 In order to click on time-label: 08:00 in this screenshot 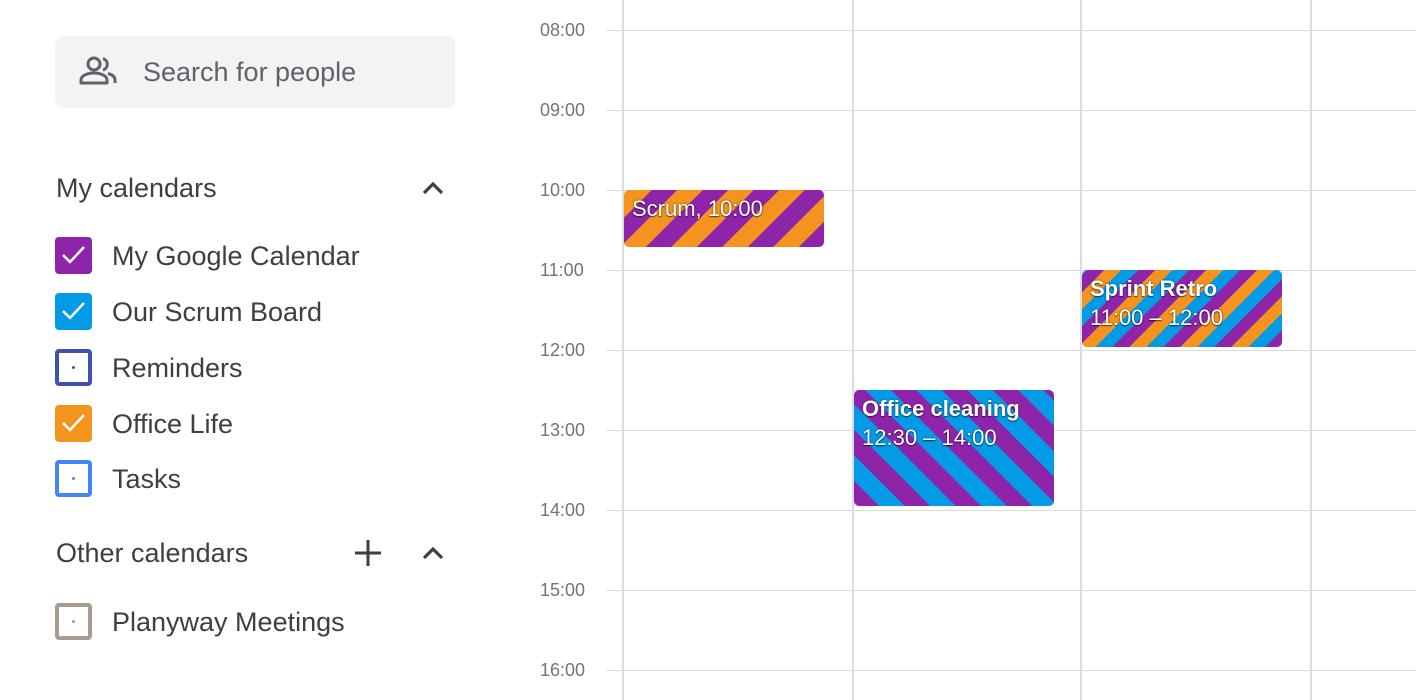, I will do `click(563, 30)`.